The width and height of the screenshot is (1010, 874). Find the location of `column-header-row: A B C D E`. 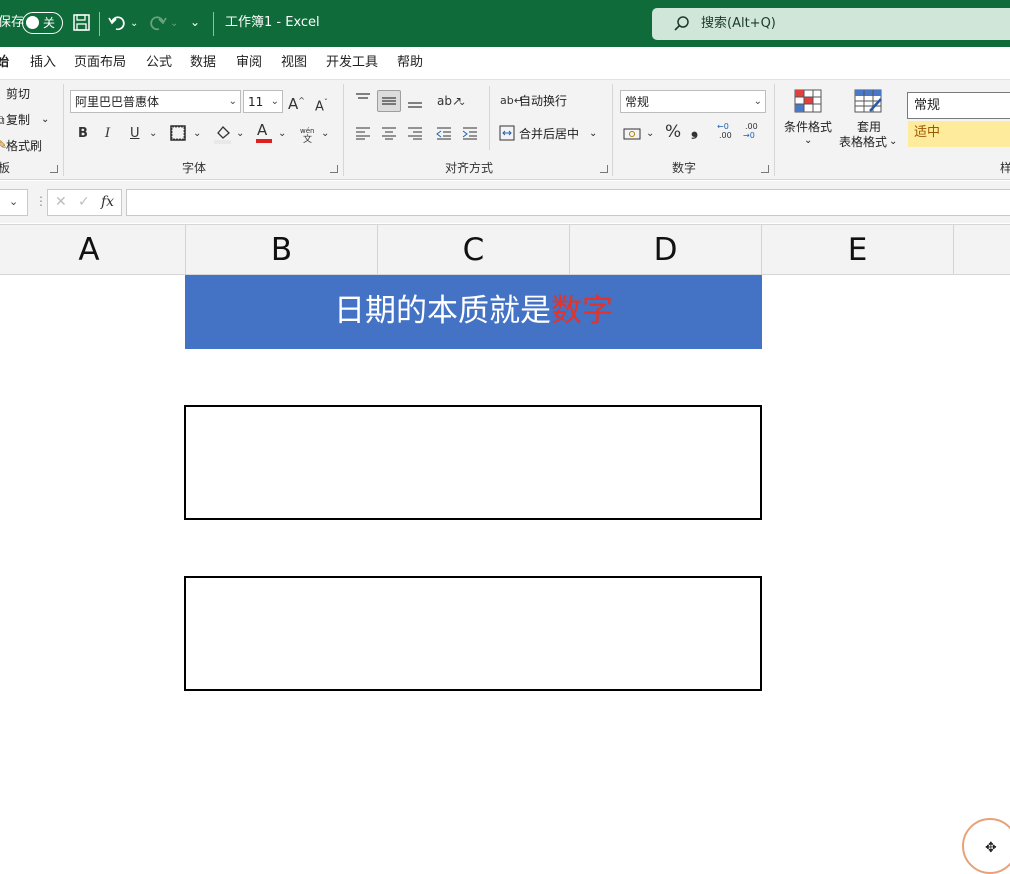

column-header-row: A B C D E is located at coordinates (505, 249).